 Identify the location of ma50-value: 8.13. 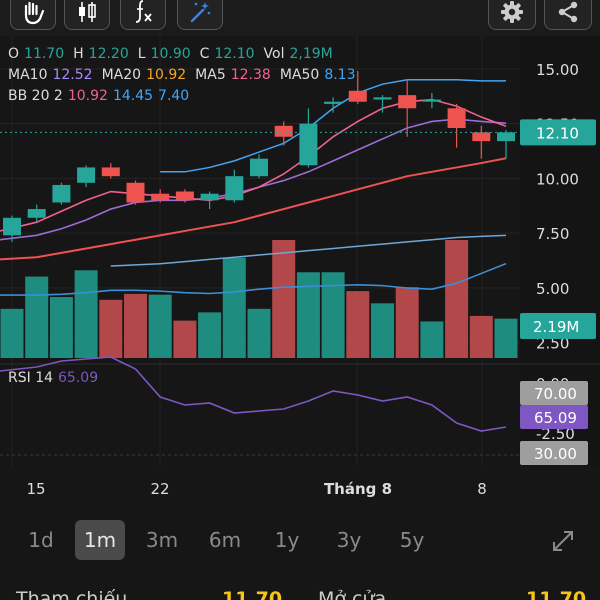
(340, 75).